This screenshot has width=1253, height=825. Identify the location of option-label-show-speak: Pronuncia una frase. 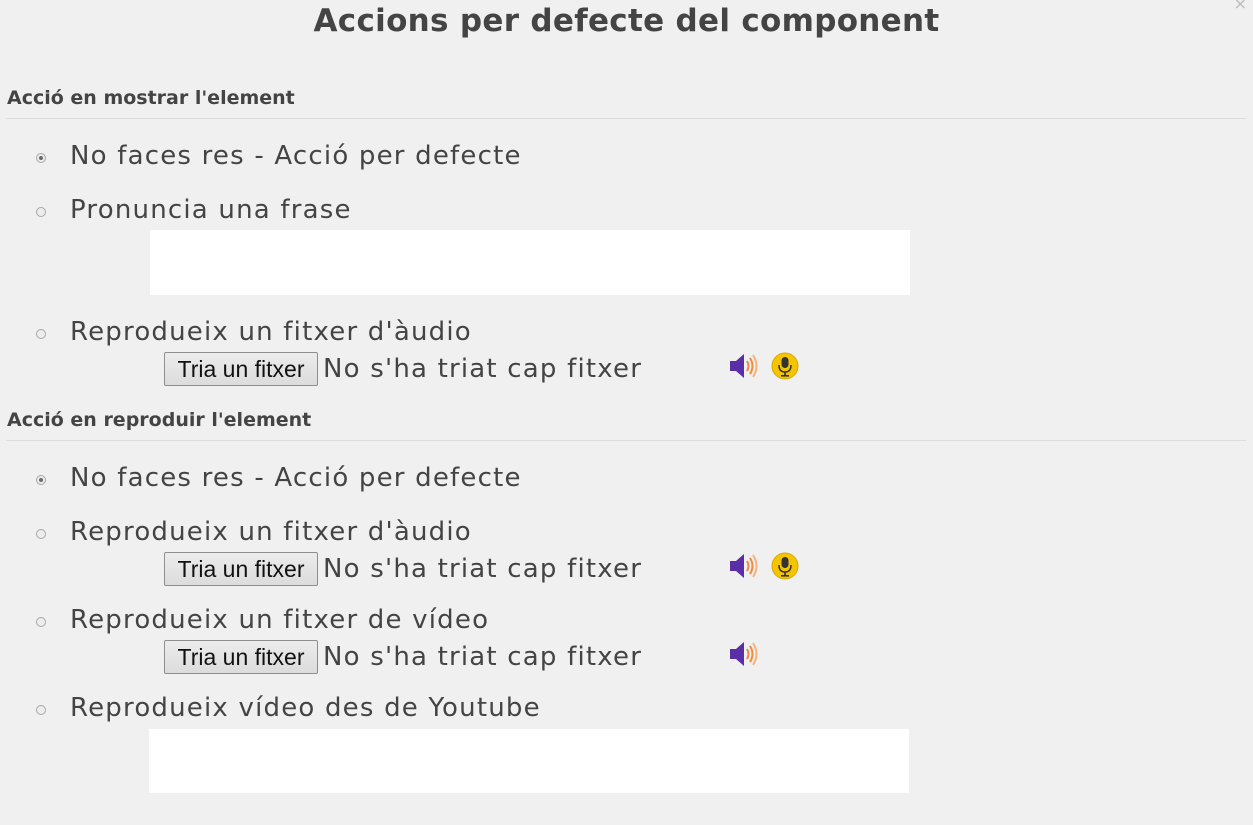
(211, 210).